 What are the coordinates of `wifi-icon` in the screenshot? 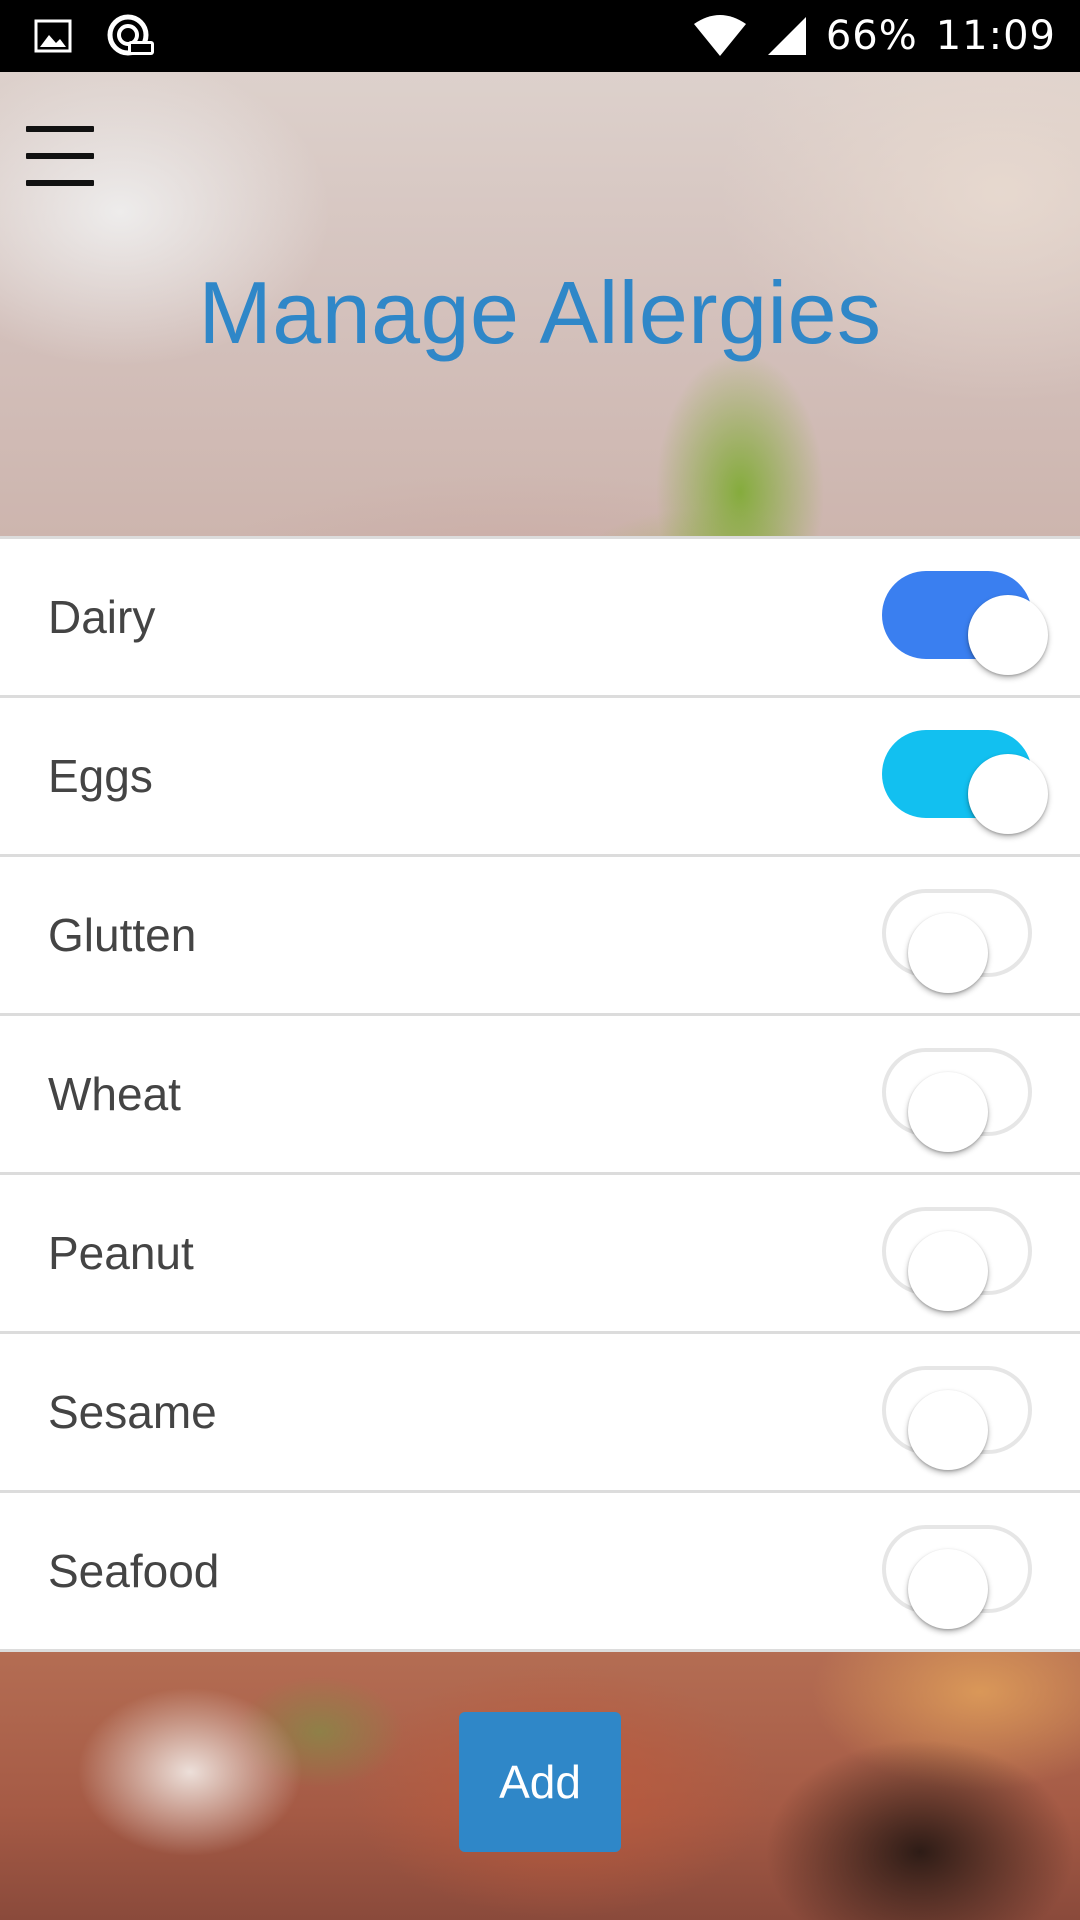 It's located at (720, 36).